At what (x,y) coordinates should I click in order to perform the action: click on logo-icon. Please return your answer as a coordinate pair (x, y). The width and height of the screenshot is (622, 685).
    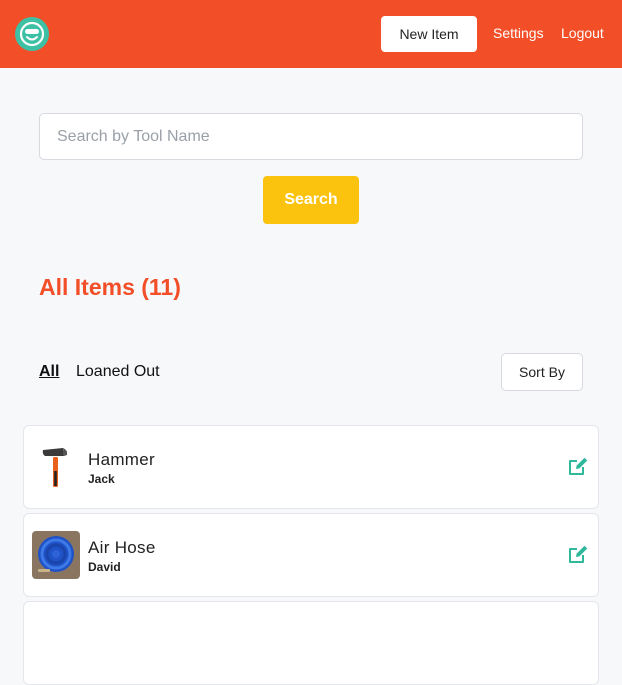
    Looking at the image, I should click on (32, 34).